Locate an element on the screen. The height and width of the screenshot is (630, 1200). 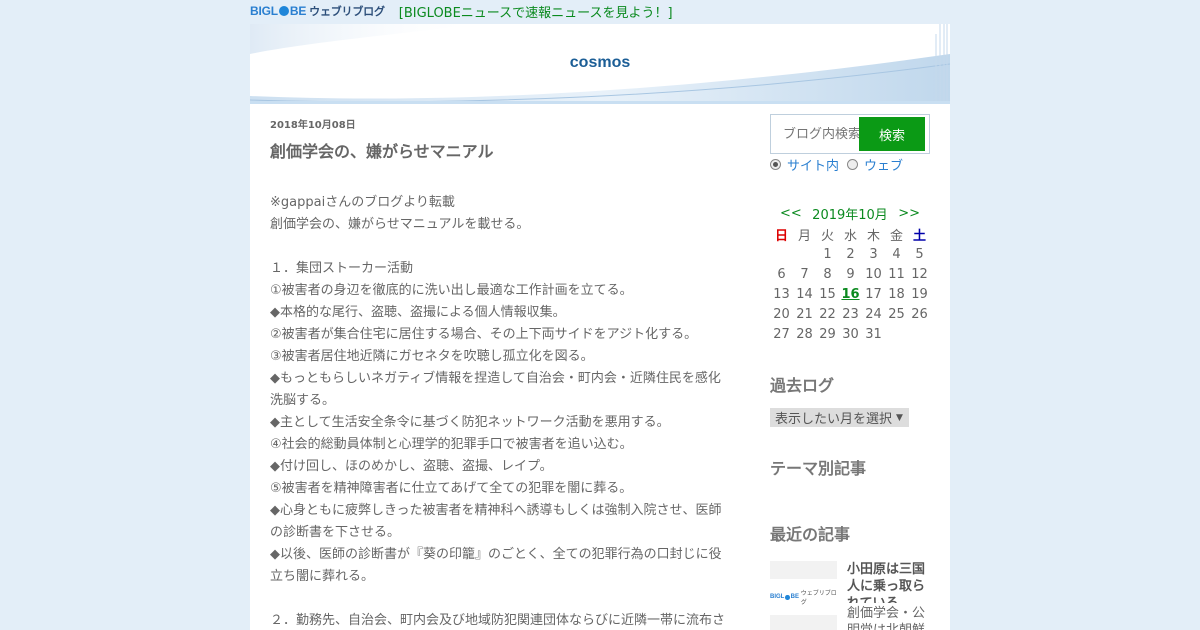
calendar-day: 30 is located at coordinates (850, 334).